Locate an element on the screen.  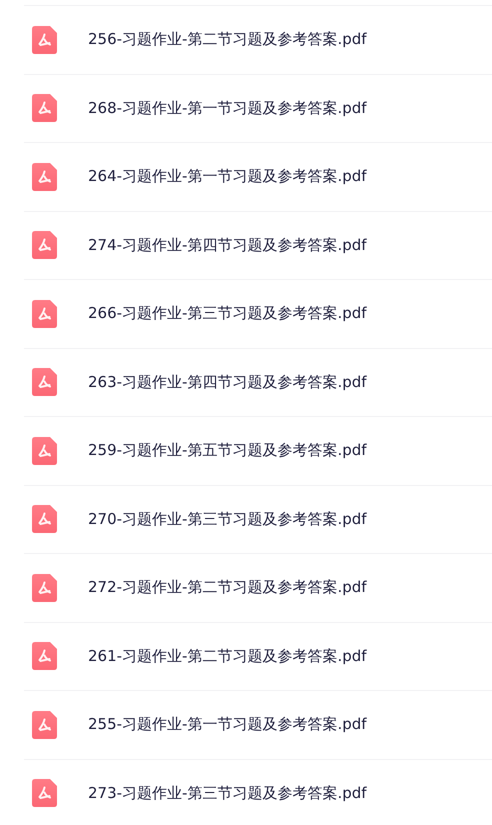
file-name: 274-习题作业-第四节习题及参考答案.pdf is located at coordinates (227, 245).